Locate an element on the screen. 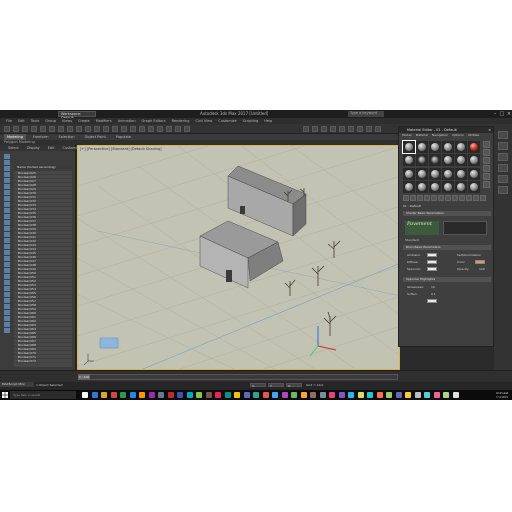 This screenshot has width=512, height=512. word-icon is located at coordinates (180, 395).